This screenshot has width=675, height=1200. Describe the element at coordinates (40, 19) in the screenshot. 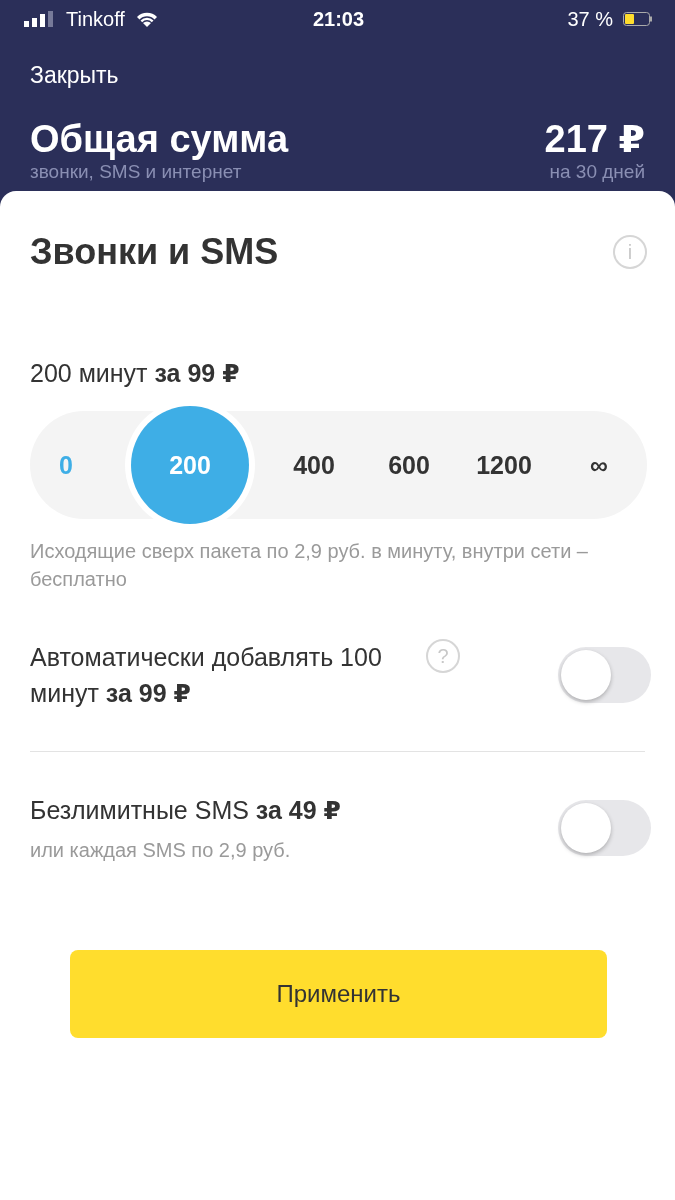

I see `signal-icon` at that location.